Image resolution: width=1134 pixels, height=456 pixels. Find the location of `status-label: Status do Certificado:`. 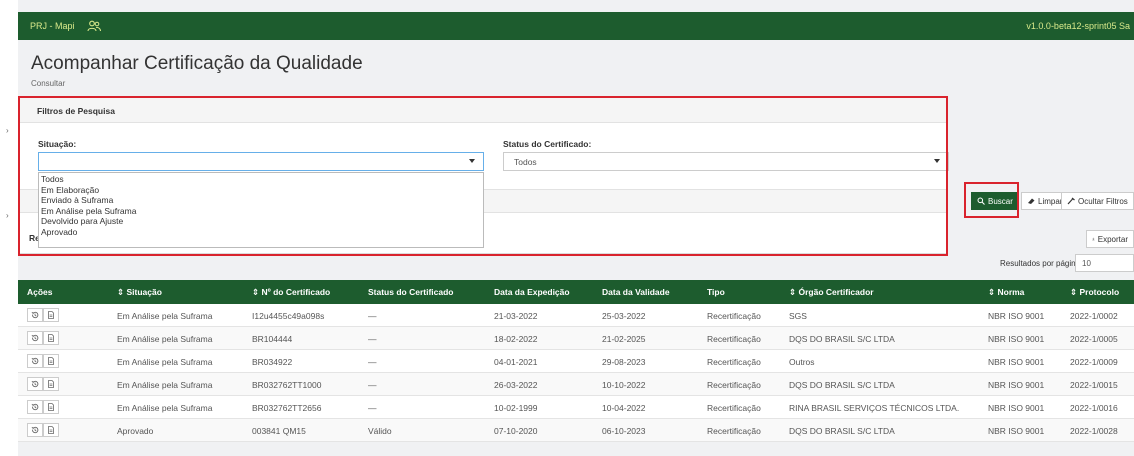

status-label: Status do Certificado: is located at coordinates (547, 144).